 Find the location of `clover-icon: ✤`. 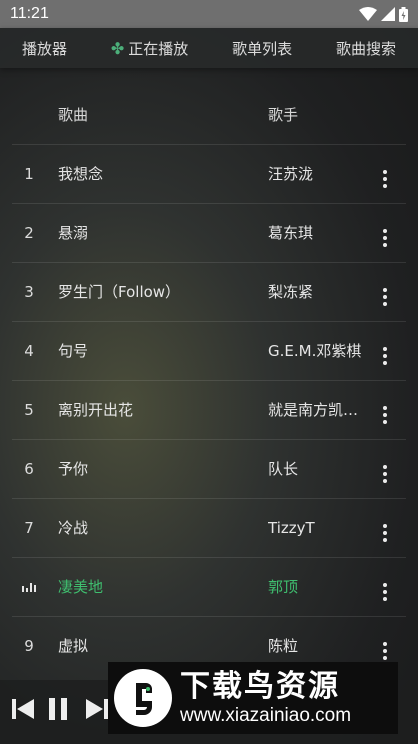

clover-icon: ✤ is located at coordinates (117, 48).